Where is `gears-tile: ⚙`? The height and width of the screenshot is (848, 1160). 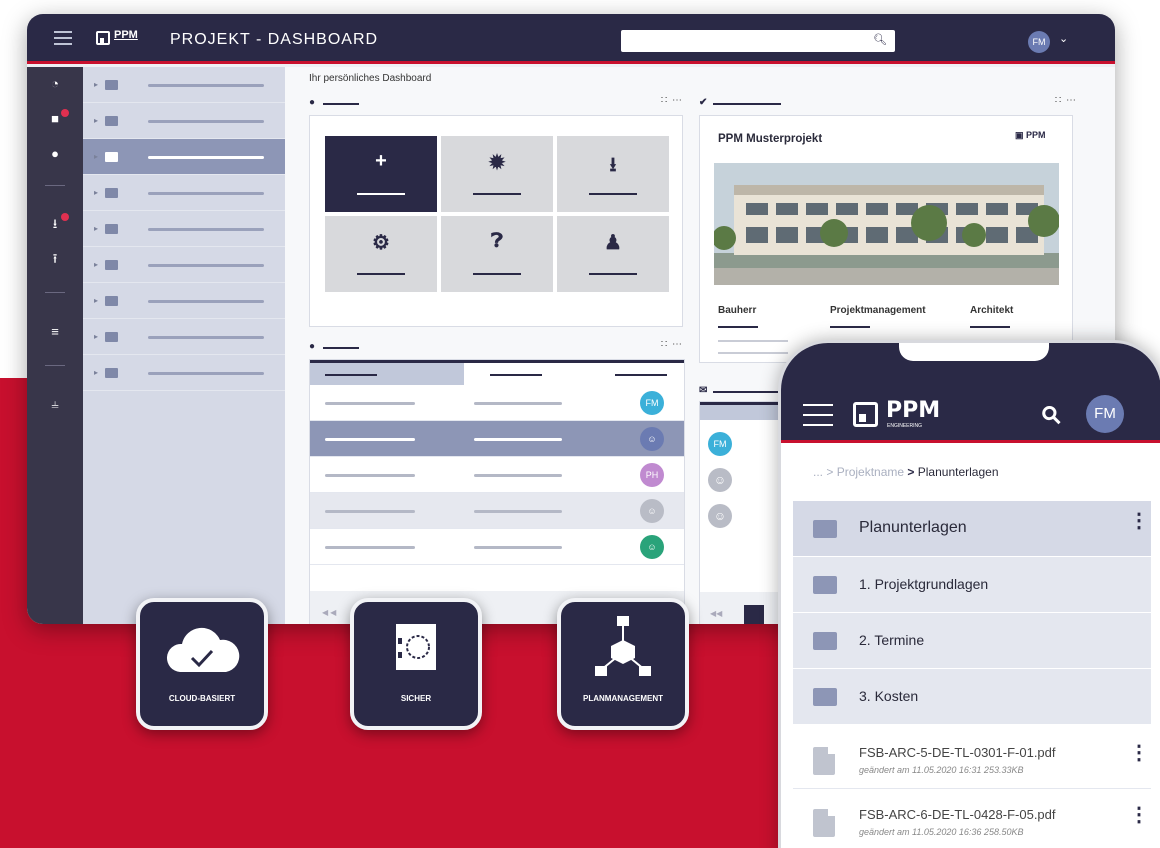 gears-tile: ⚙ is located at coordinates (381, 254).